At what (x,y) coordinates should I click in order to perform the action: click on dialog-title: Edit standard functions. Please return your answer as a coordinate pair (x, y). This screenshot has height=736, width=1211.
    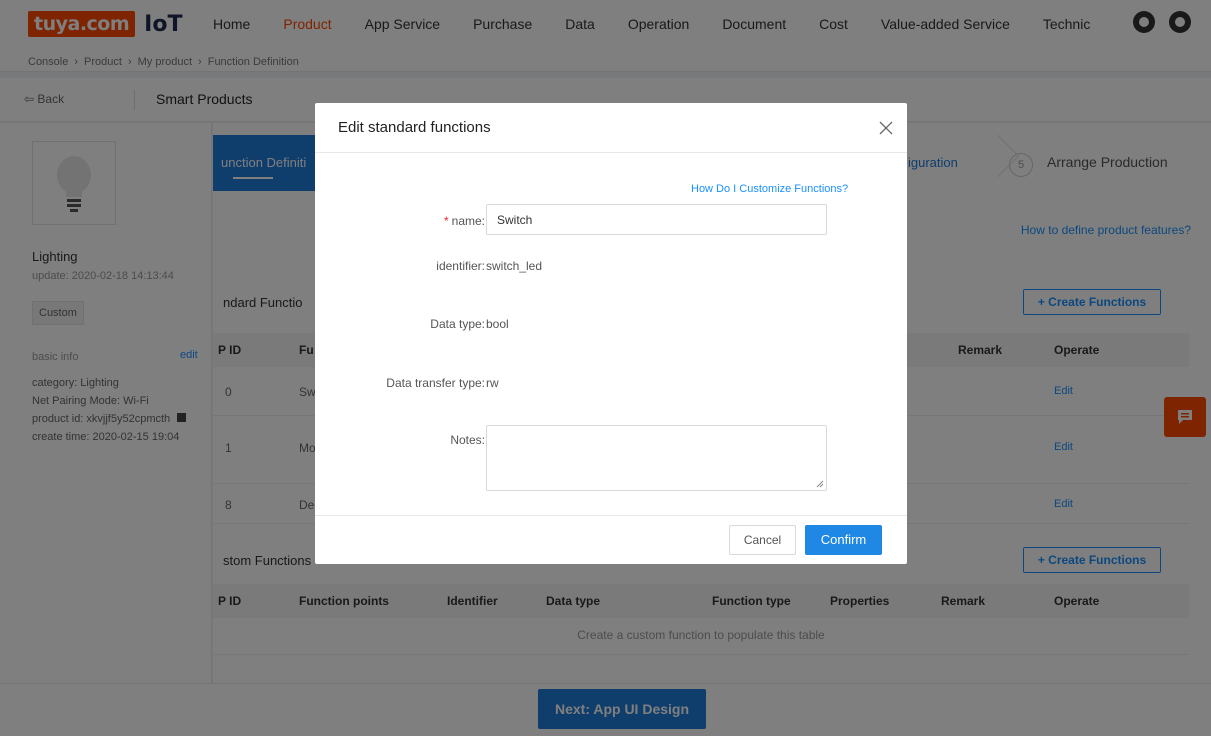
    Looking at the image, I should click on (414, 127).